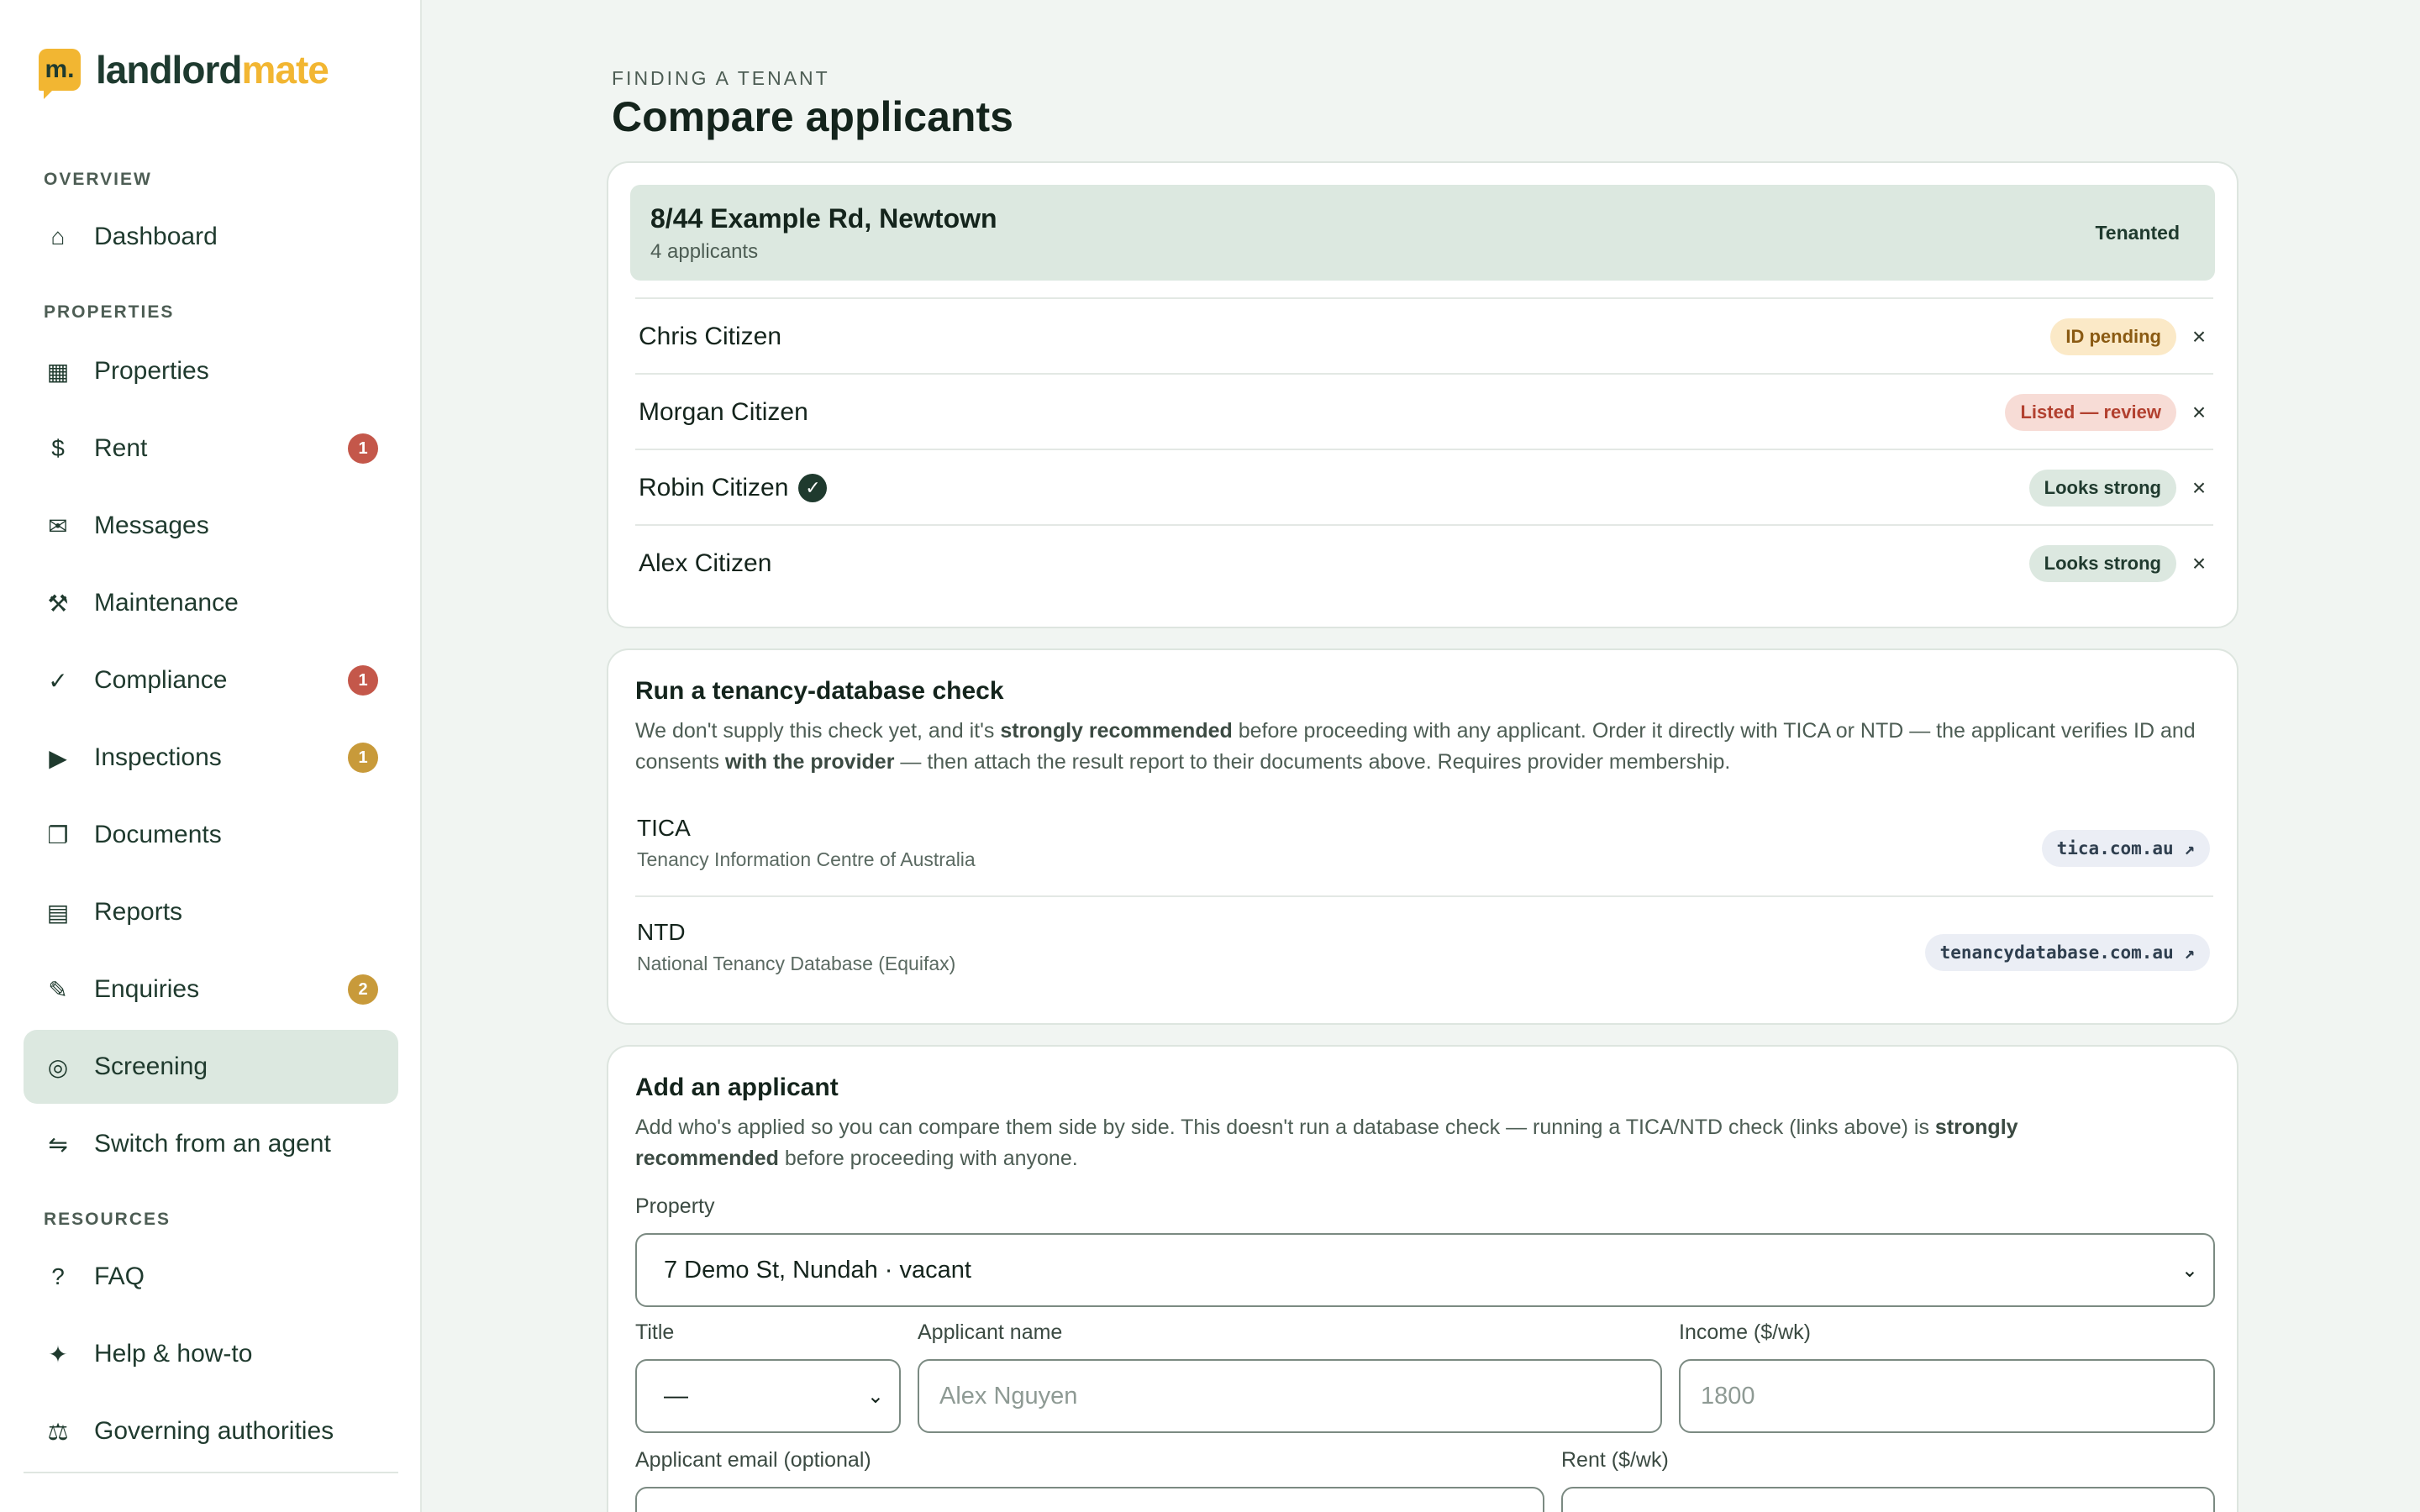 This screenshot has width=2420, height=1512. What do you see at coordinates (813, 488) in the screenshot?
I see `verified-check-icon: ✓` at bounding box center [813, 488].